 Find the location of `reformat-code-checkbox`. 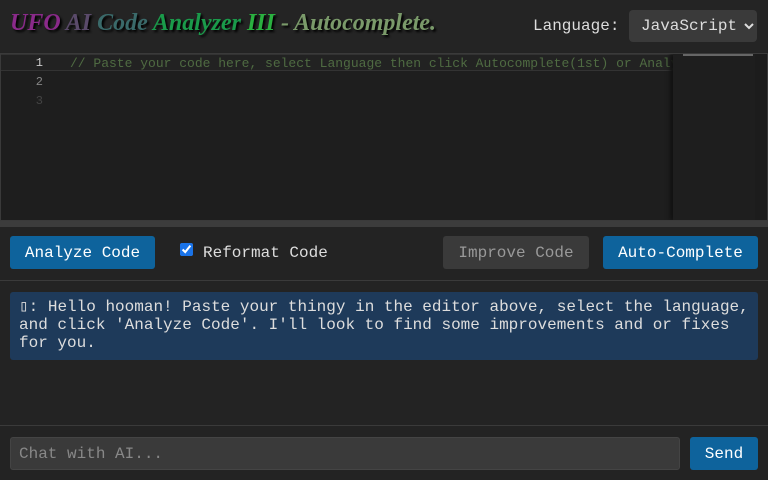

reformat-code-checkbox is located at coordinates (186, 249).